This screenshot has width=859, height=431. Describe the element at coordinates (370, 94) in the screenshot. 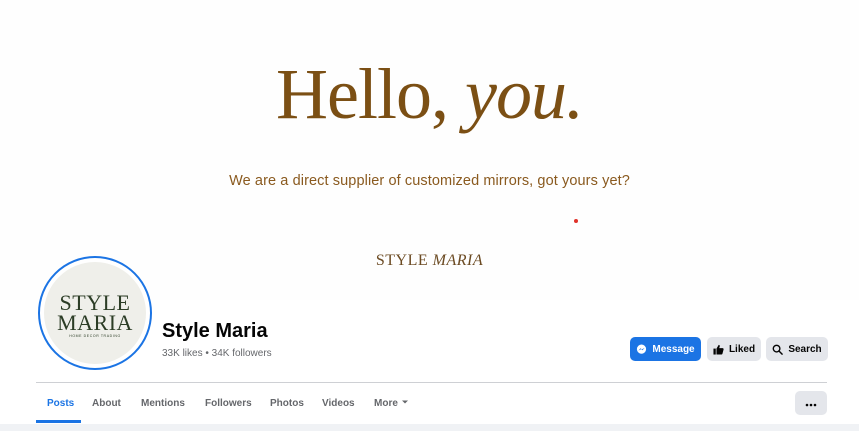

I see `cover-headline-part1: Hello,` at that location.